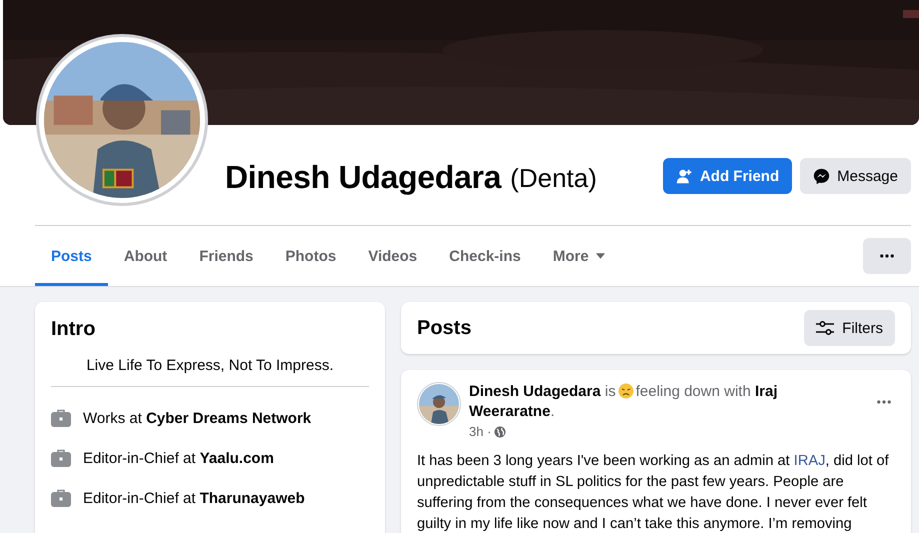 This screenshot has width=919, height=533. What do you see at coordinates (73, 329) in the screenshot?
I see `intro-title: Intro` at bounding box center [73, 329].